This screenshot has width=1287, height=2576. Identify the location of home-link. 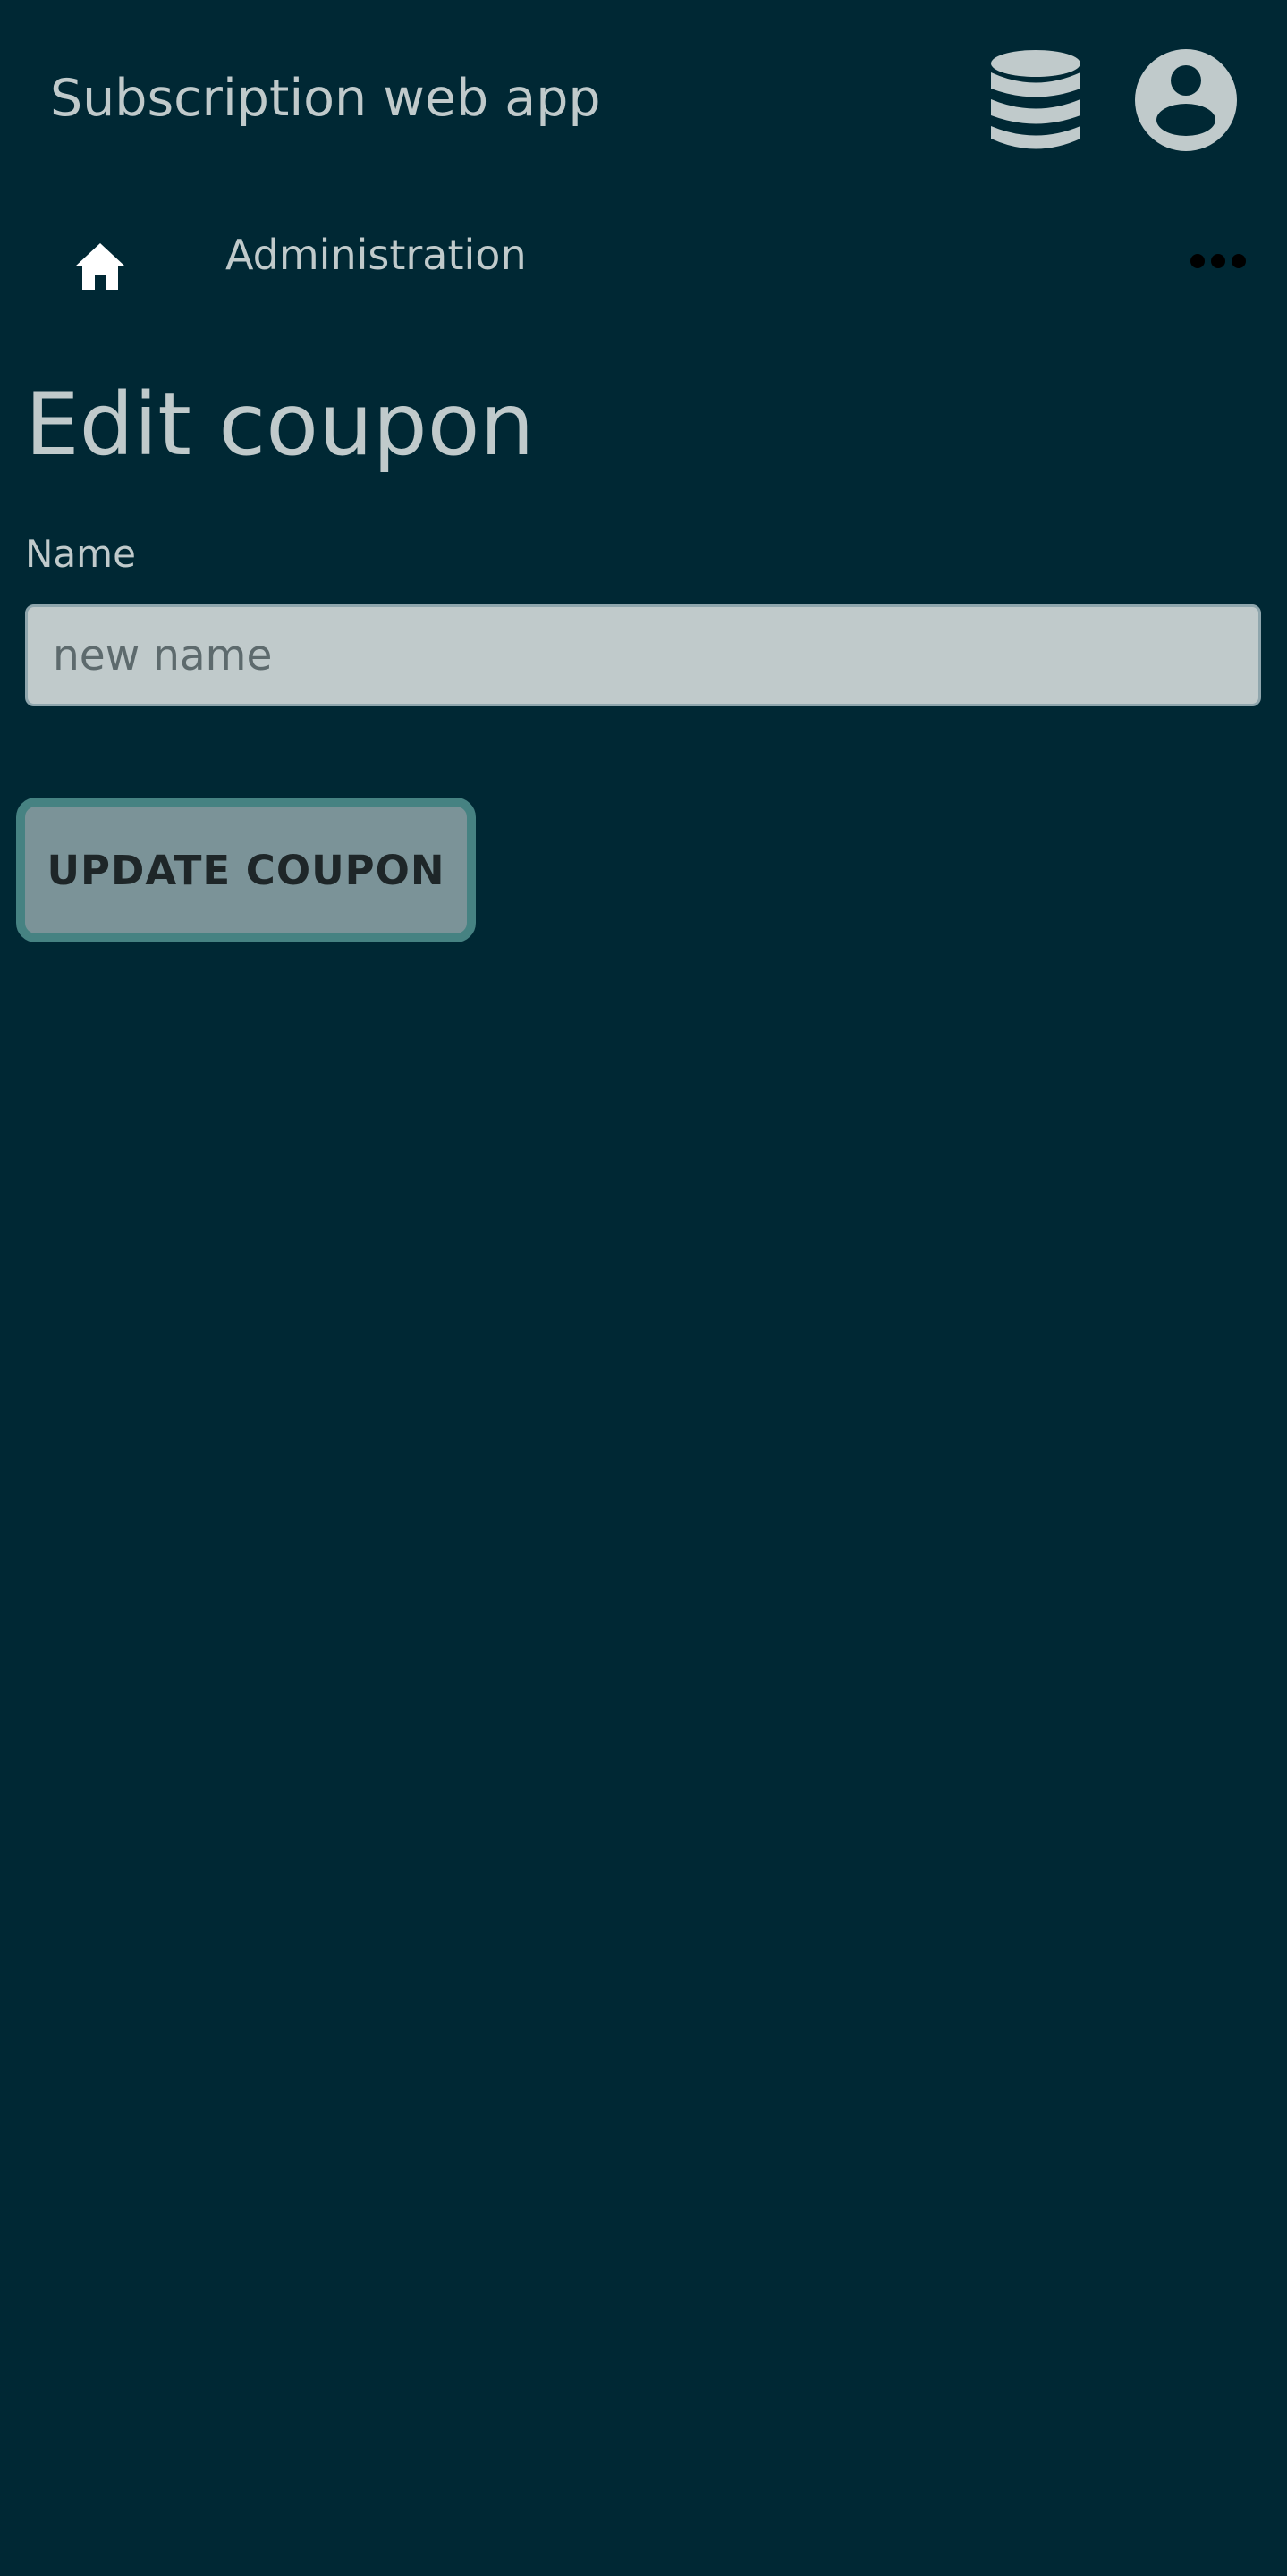
(100, 266).